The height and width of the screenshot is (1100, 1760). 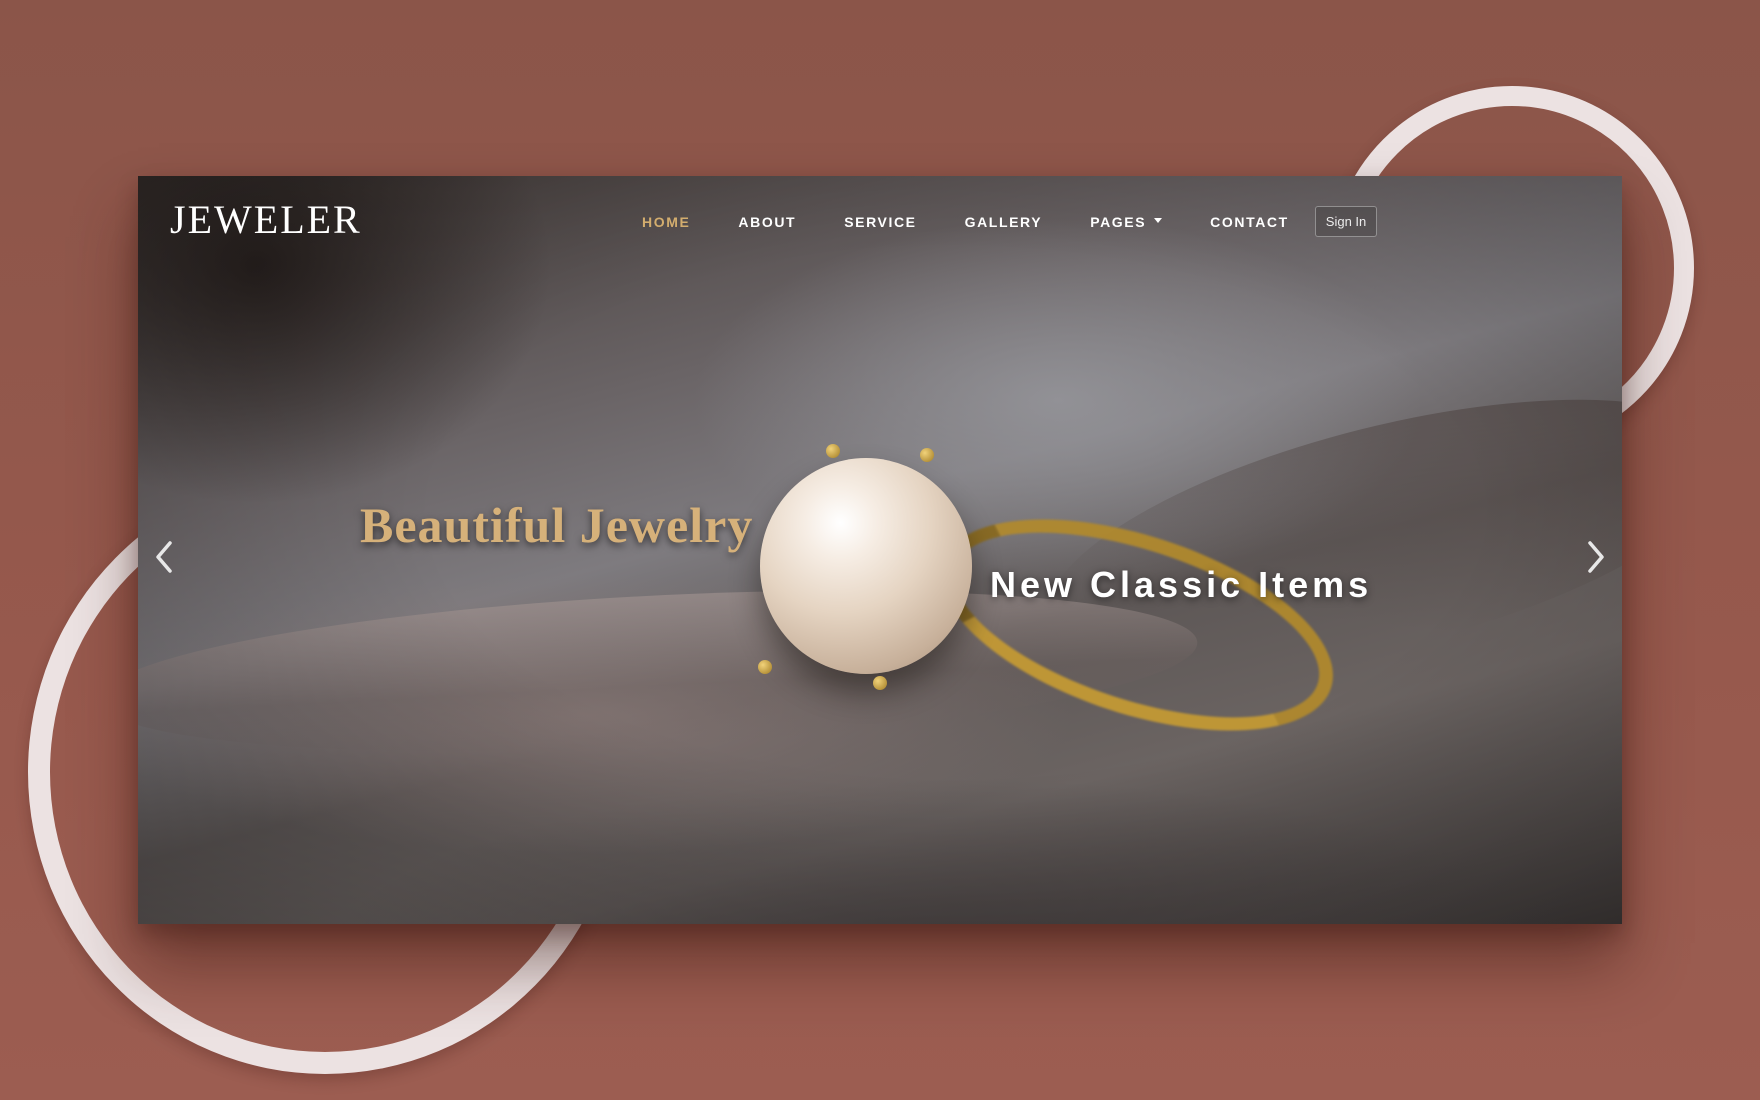 What do you see at coordinates (1158, 221) in the screenshot?
I see `caret-down-icon` at bounding box center [1158, 221].